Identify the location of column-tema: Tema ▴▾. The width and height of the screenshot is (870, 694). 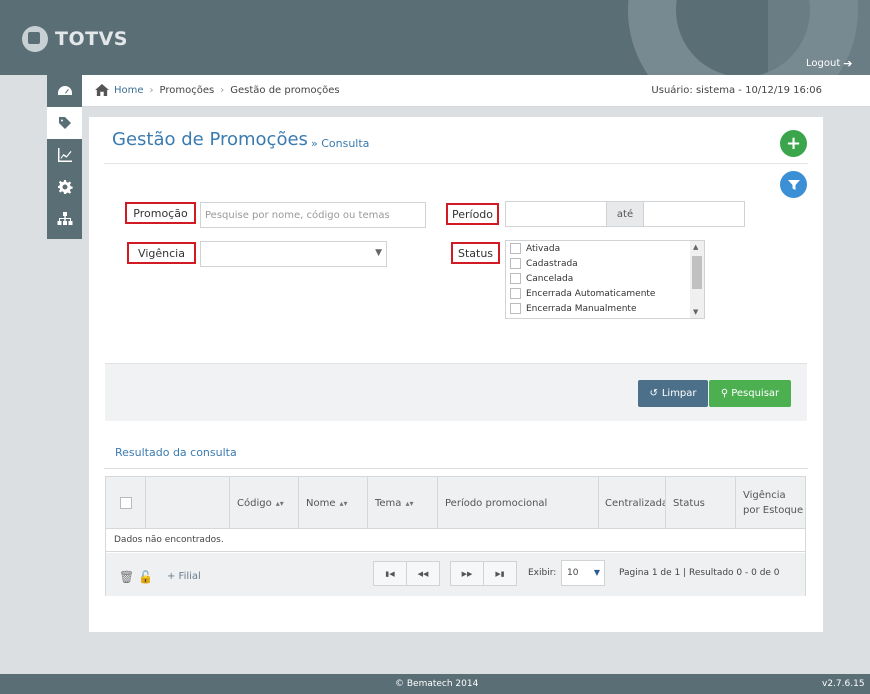
(403, 503).